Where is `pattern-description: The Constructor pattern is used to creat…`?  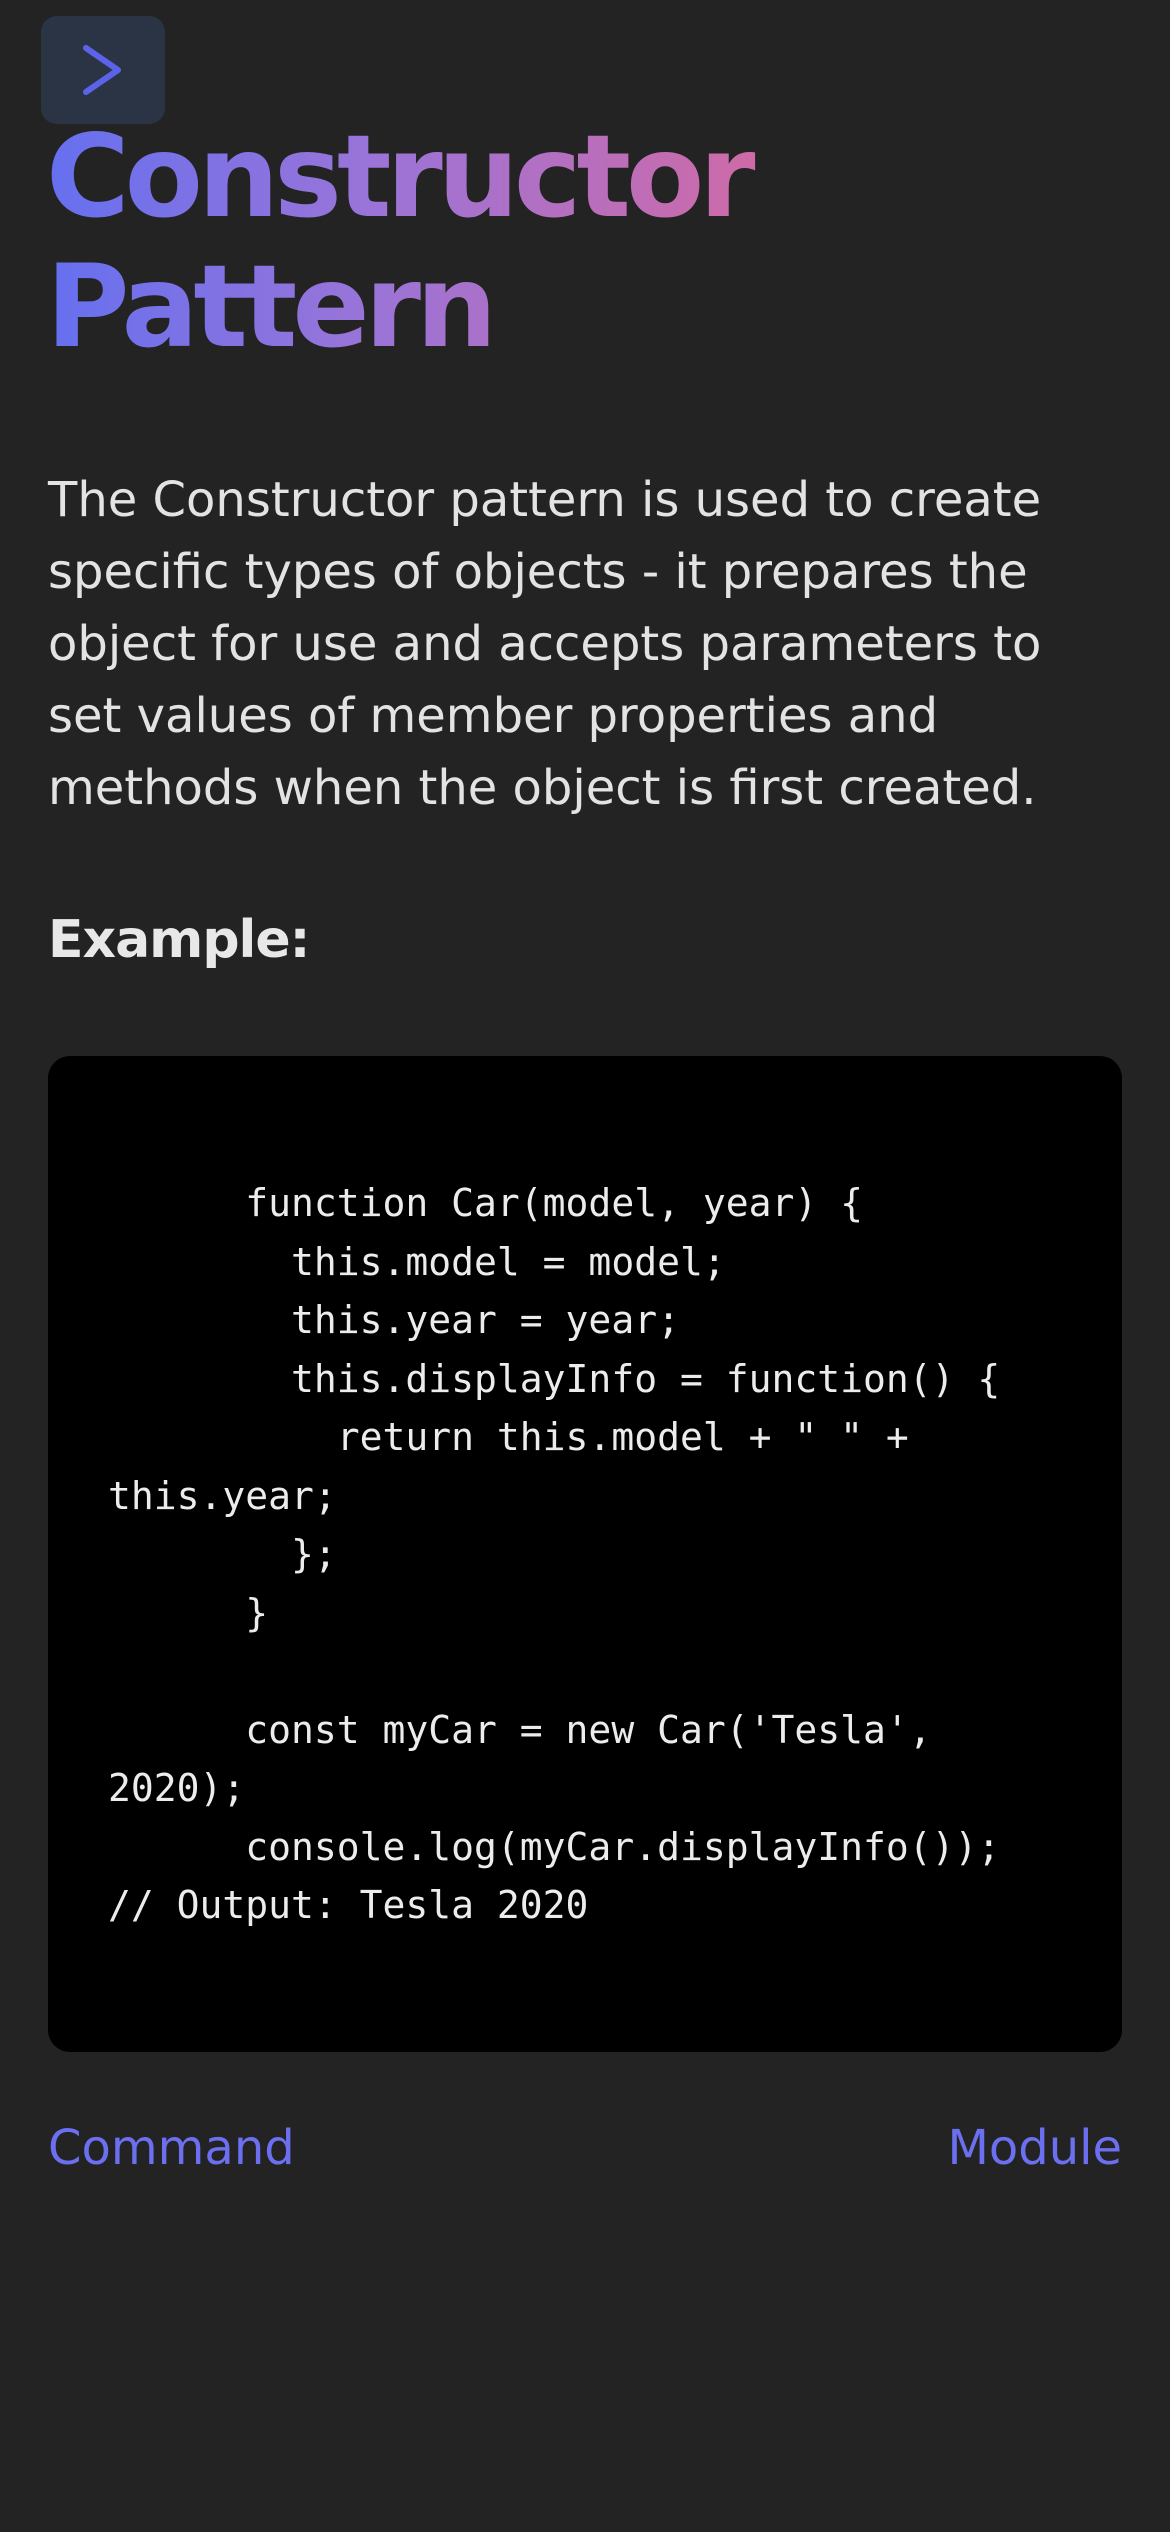
pattern-description: The Constructor pattern is used to creat… is located at coordinates (545, 644).